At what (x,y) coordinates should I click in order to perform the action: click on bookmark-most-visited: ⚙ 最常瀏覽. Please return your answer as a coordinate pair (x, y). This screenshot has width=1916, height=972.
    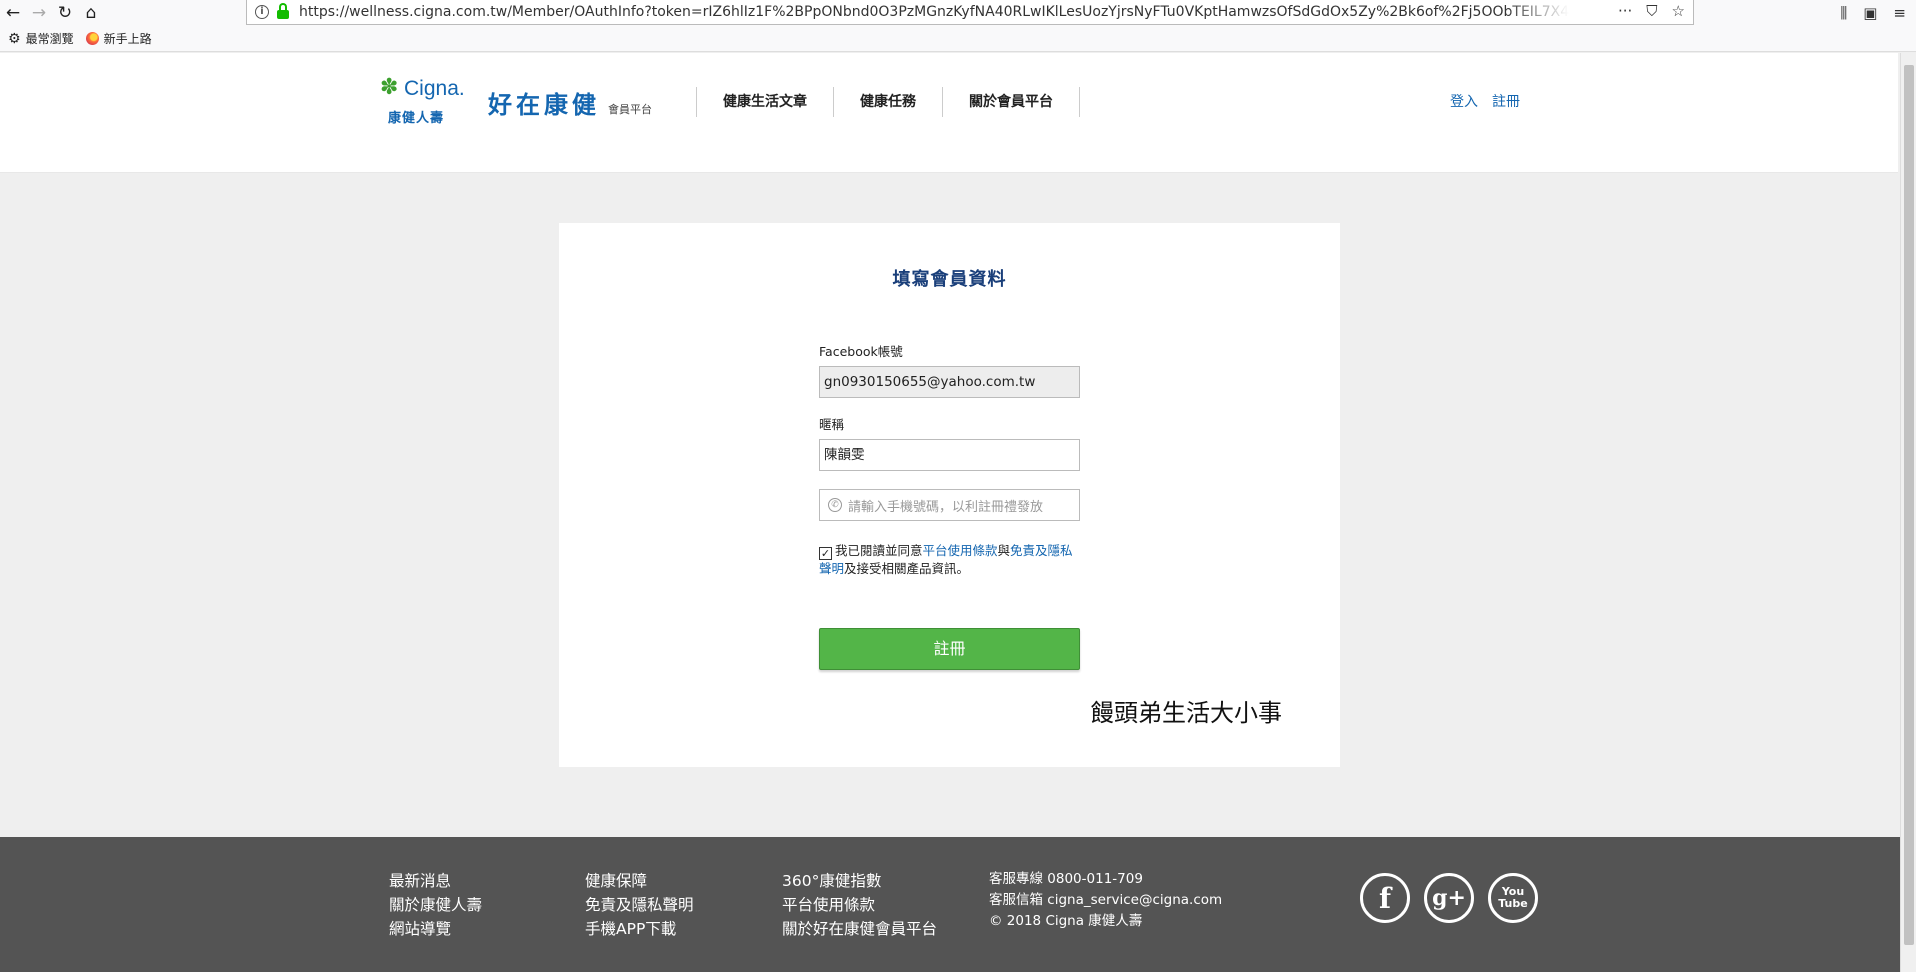
    Looking at the image, I should click on (41, 38).